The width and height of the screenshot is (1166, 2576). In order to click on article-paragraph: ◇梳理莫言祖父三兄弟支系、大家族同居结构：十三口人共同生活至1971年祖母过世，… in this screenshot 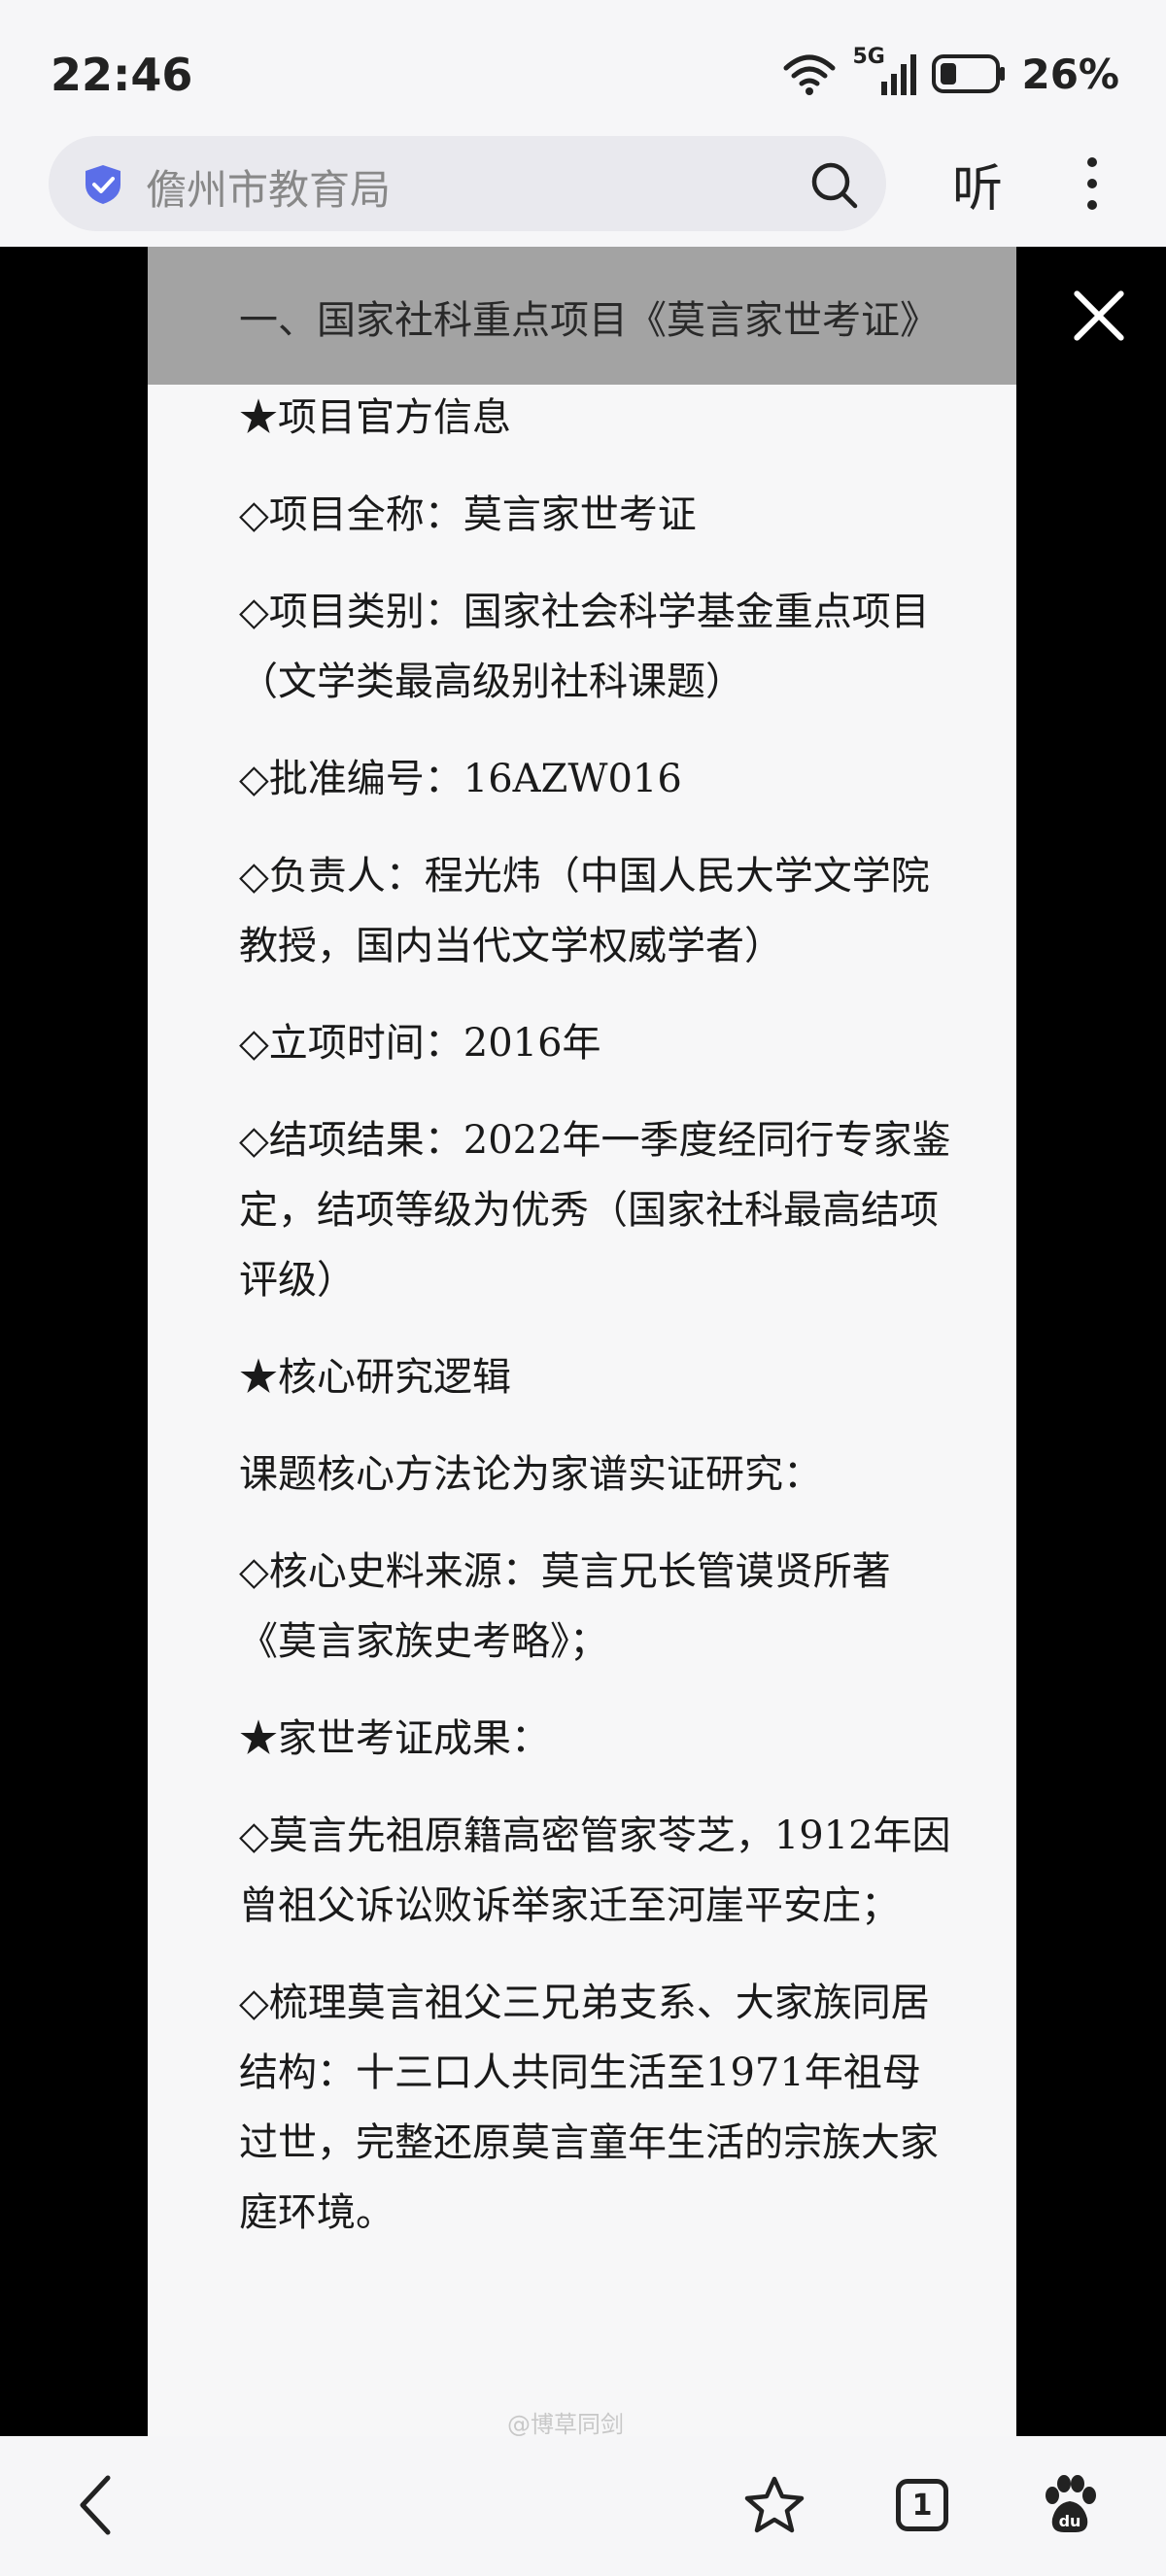, I will do `click(589, 2108)`.